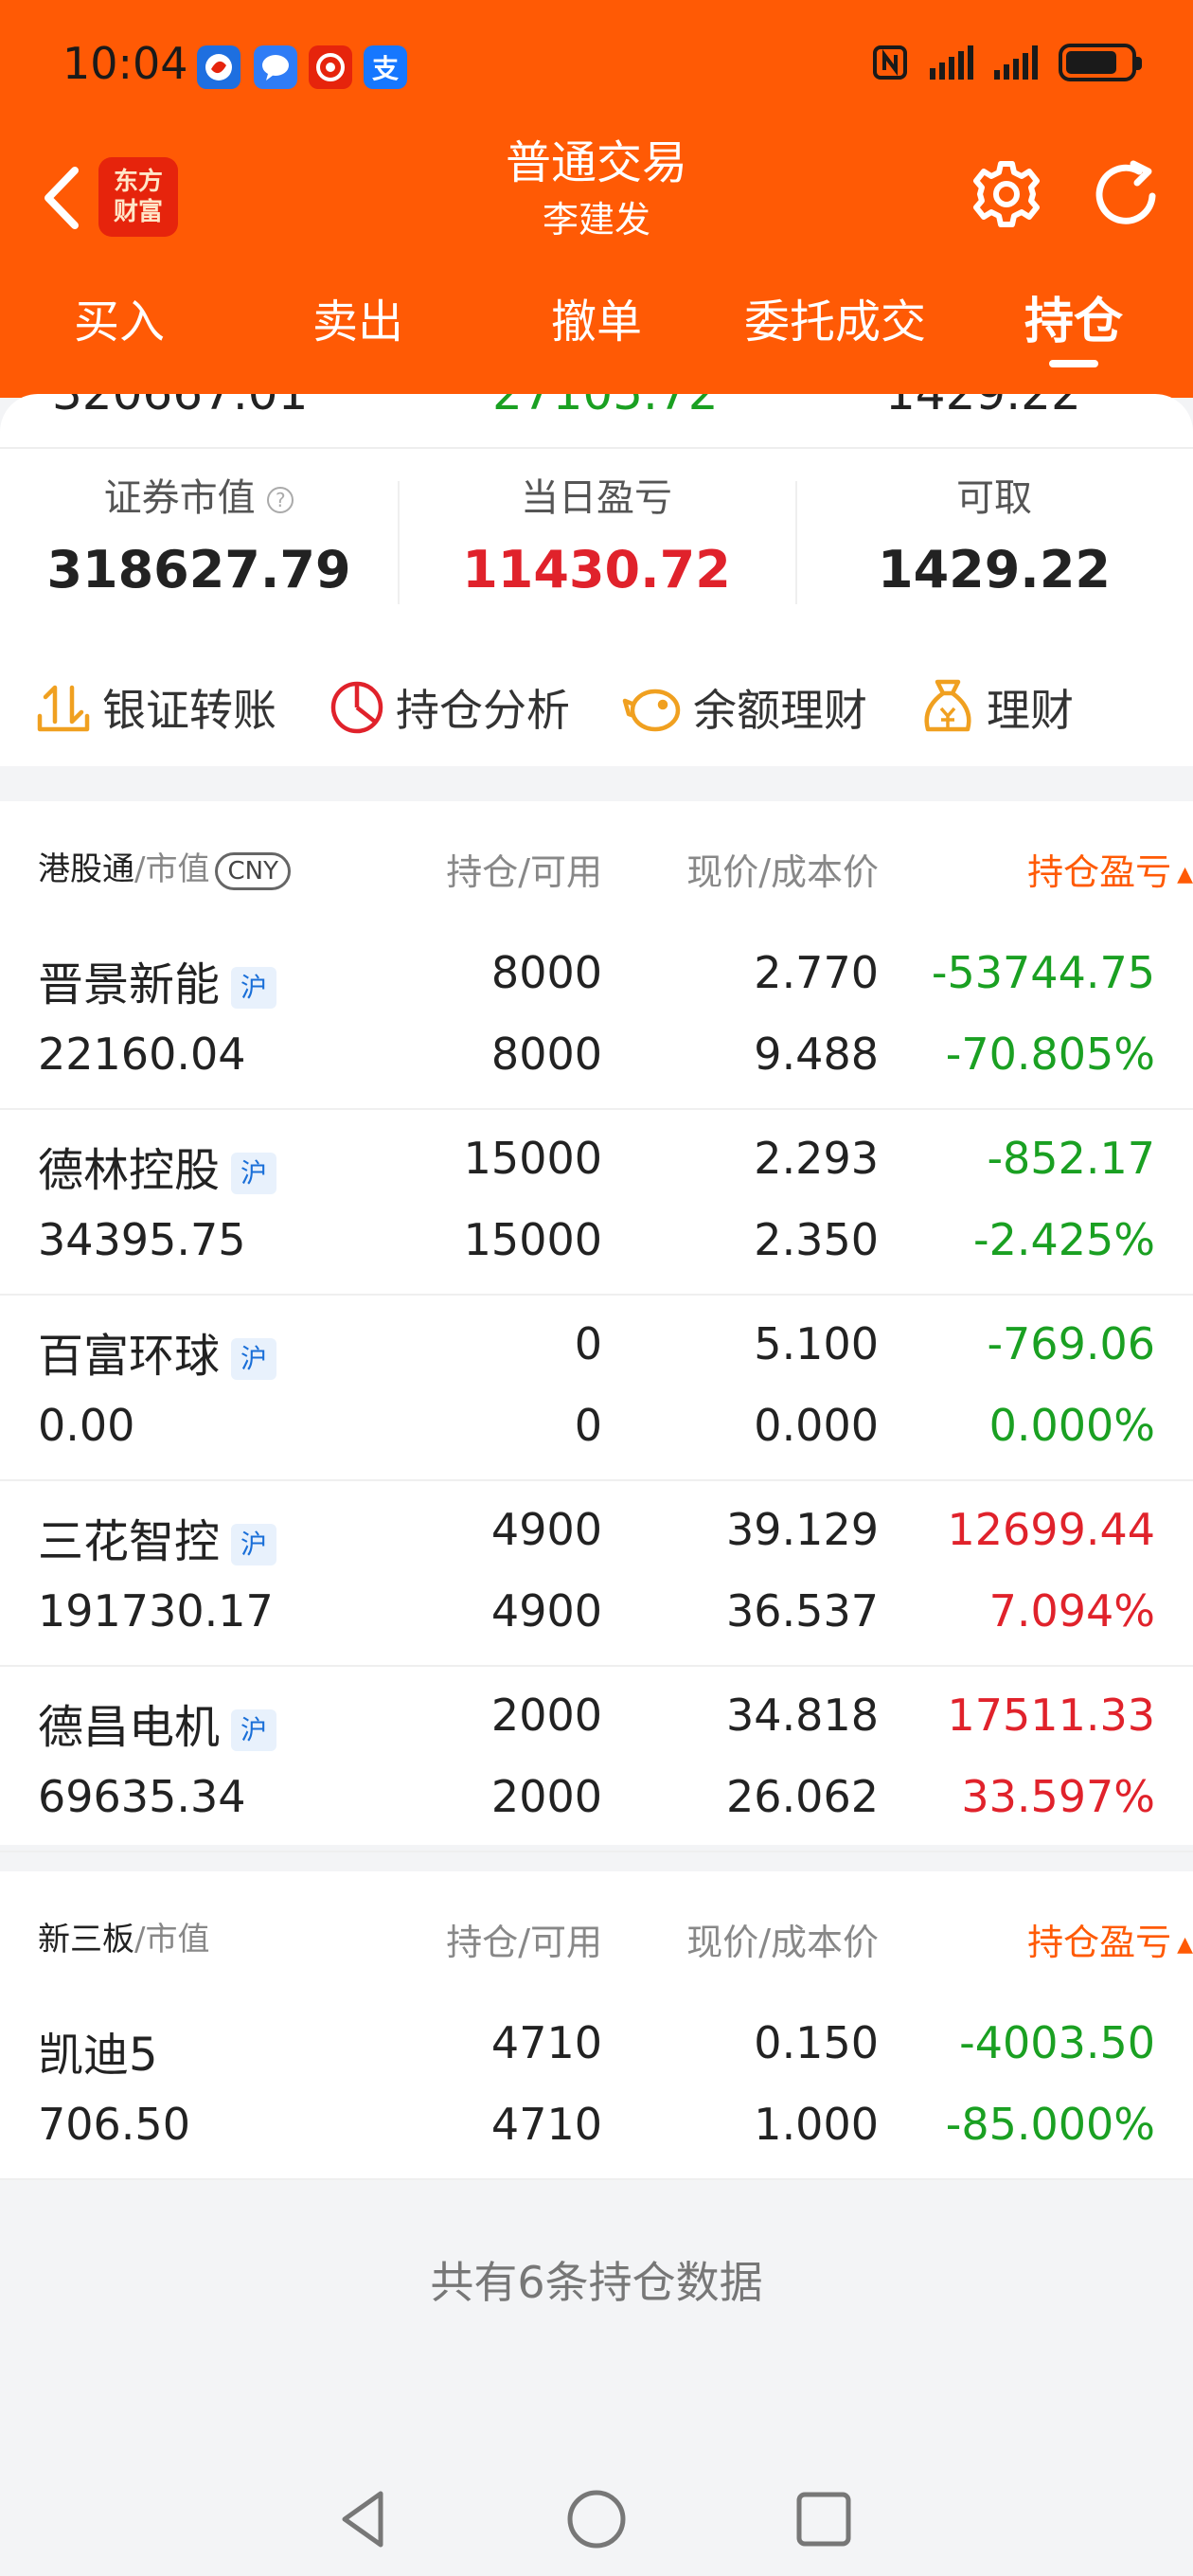 This screenshot has width=1193, height=2576. I want to click on cost-price: 2.350, so click(816, 1239).